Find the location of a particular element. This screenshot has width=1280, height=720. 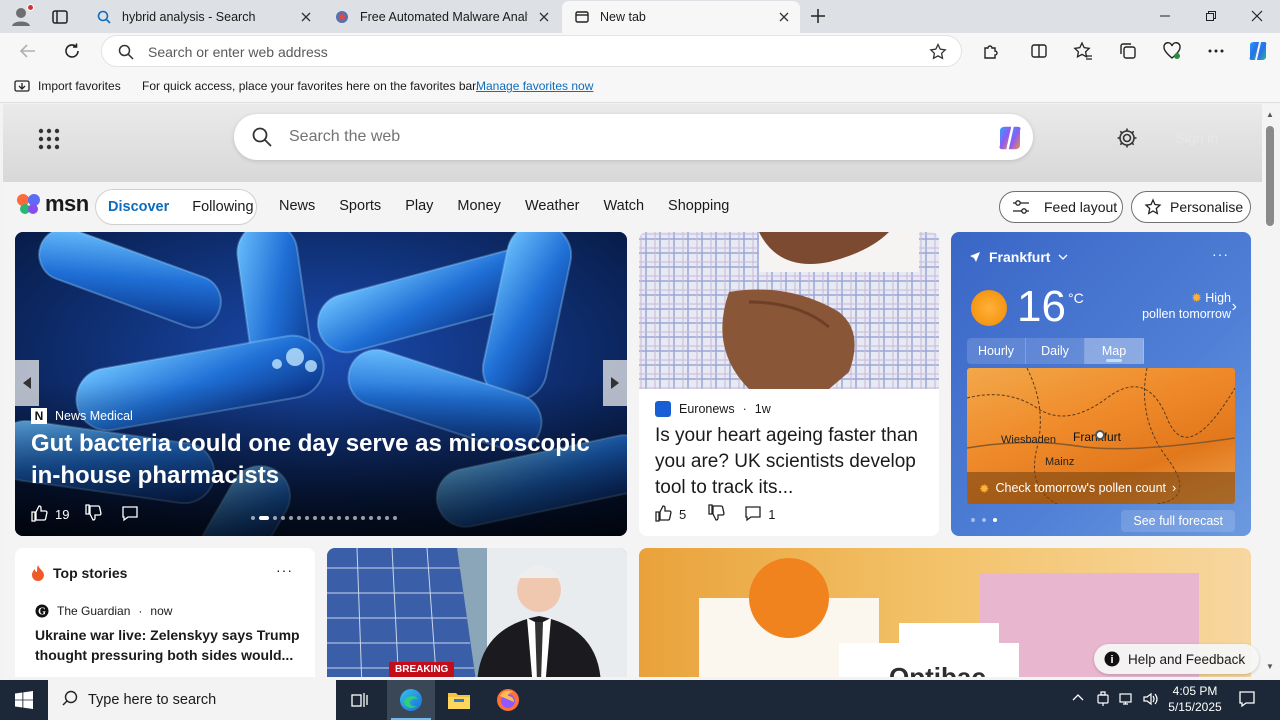

address-bar is located at coordinates (531, 51).